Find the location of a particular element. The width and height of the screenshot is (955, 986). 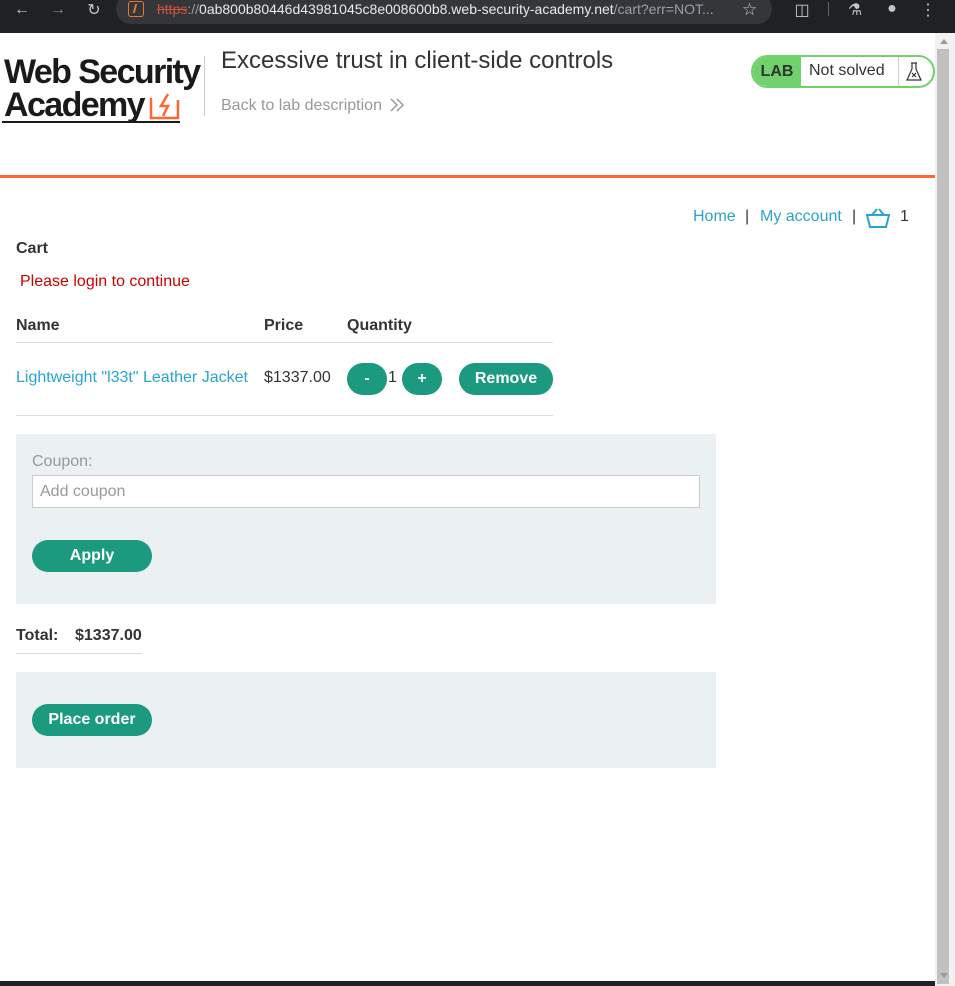

flask-icon is located at coordinates (914, 71).